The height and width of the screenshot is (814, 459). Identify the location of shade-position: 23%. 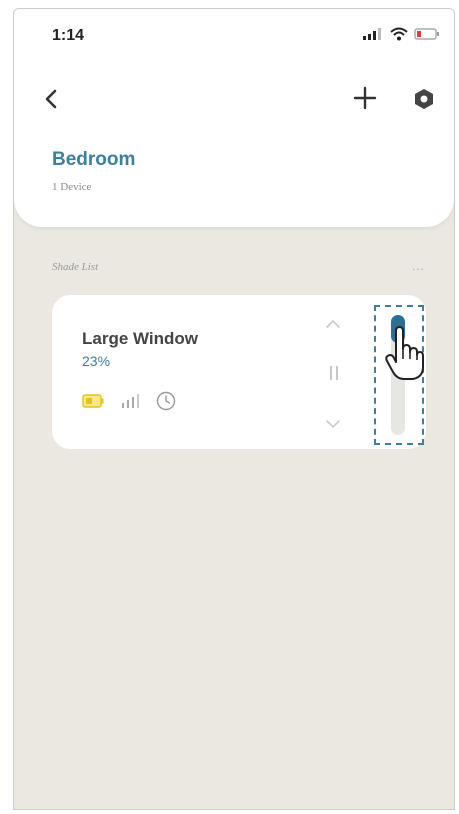
(96, 361).